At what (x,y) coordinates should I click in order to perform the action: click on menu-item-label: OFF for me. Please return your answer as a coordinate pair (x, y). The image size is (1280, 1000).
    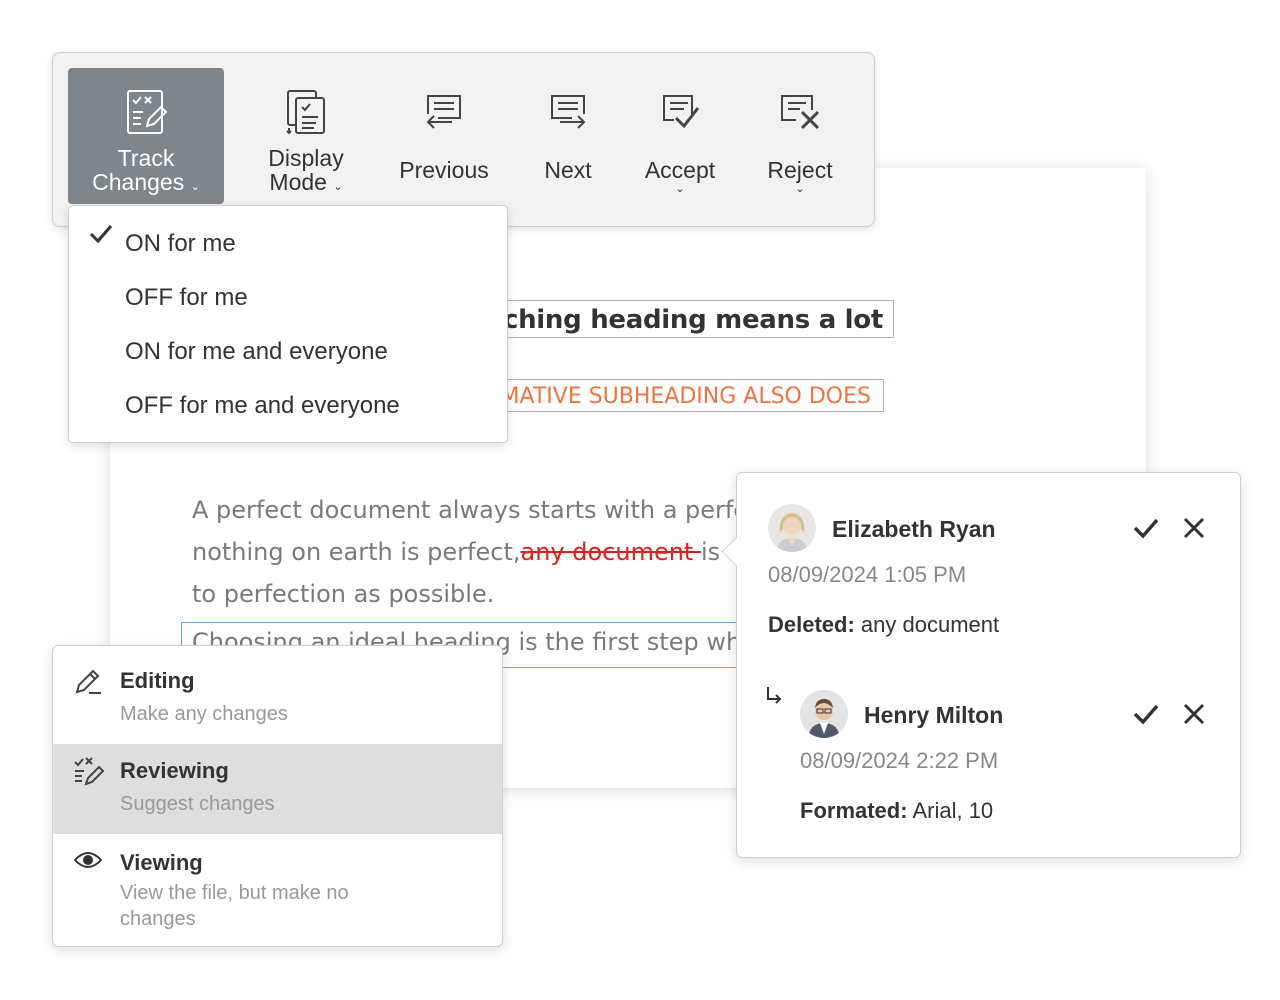
    Looking at the image, I should click on (186, 297).